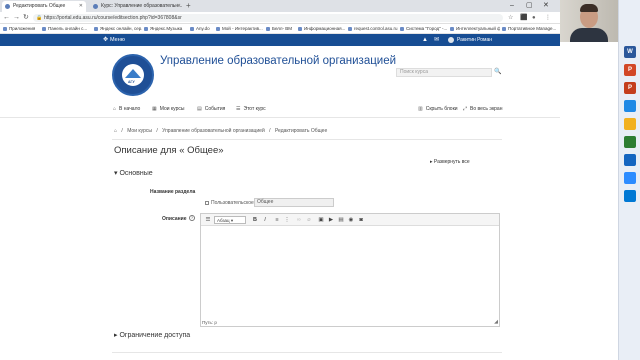 The height and width of the screenshot is (360, 640). Describe the element at coordinates (630, 70) in the screenshot. I see `powerpoint-app-icon: P` at that location.